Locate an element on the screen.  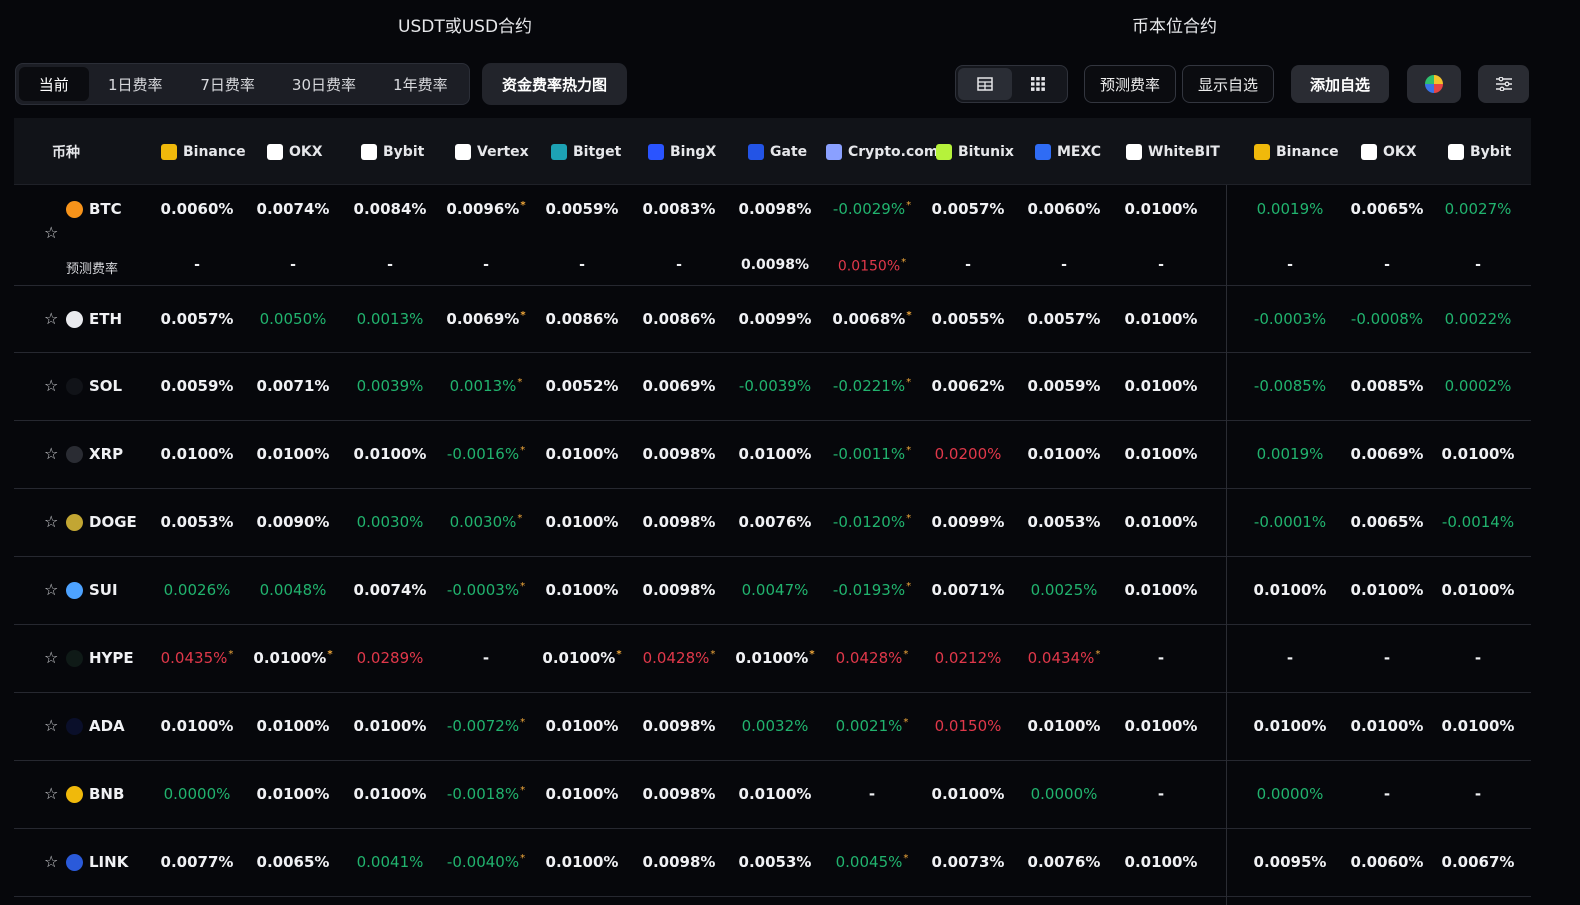
coin-symbol: XRP is located at coordinates (94, 454).